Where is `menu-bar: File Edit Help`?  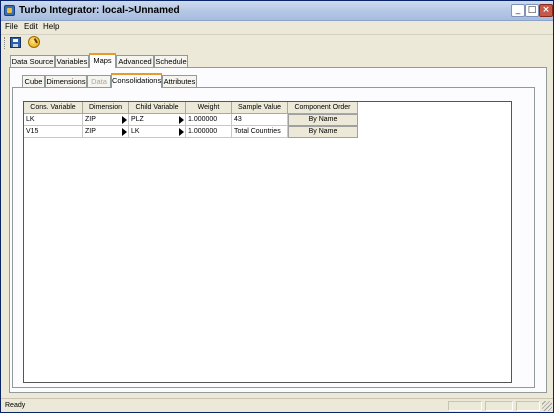
menu-bar: File Edit Help is located at coordinates (277, 27).